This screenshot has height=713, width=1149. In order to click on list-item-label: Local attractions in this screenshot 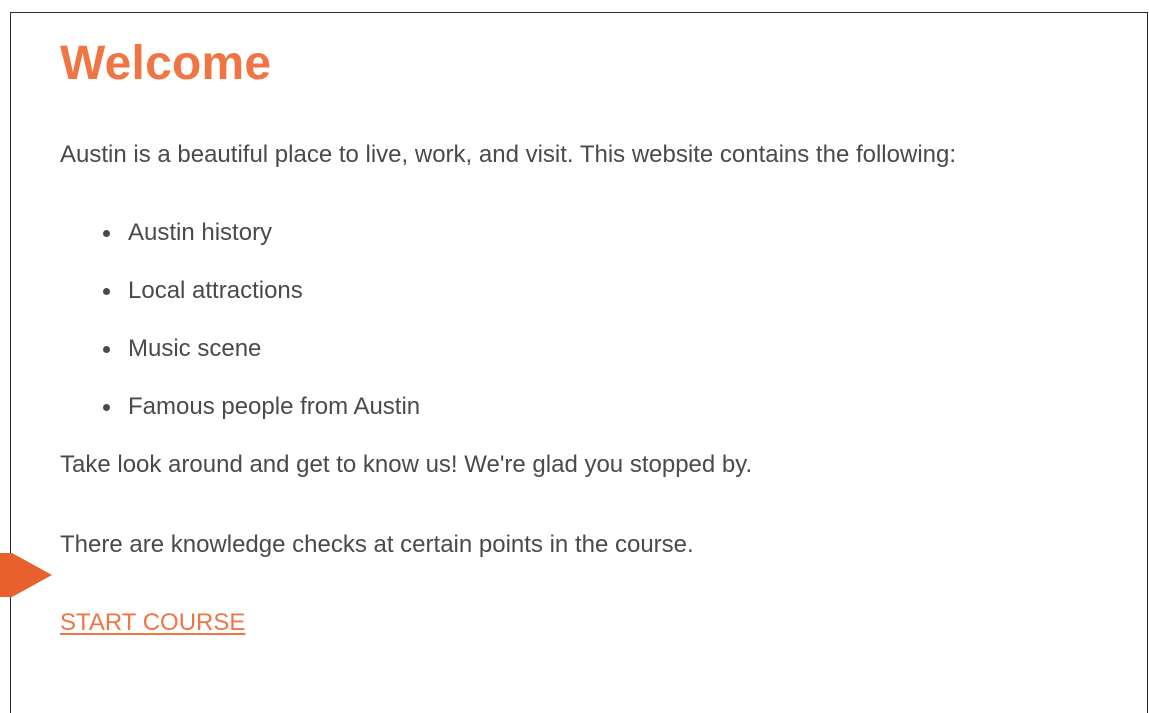, I will do `click(215, 290)`.